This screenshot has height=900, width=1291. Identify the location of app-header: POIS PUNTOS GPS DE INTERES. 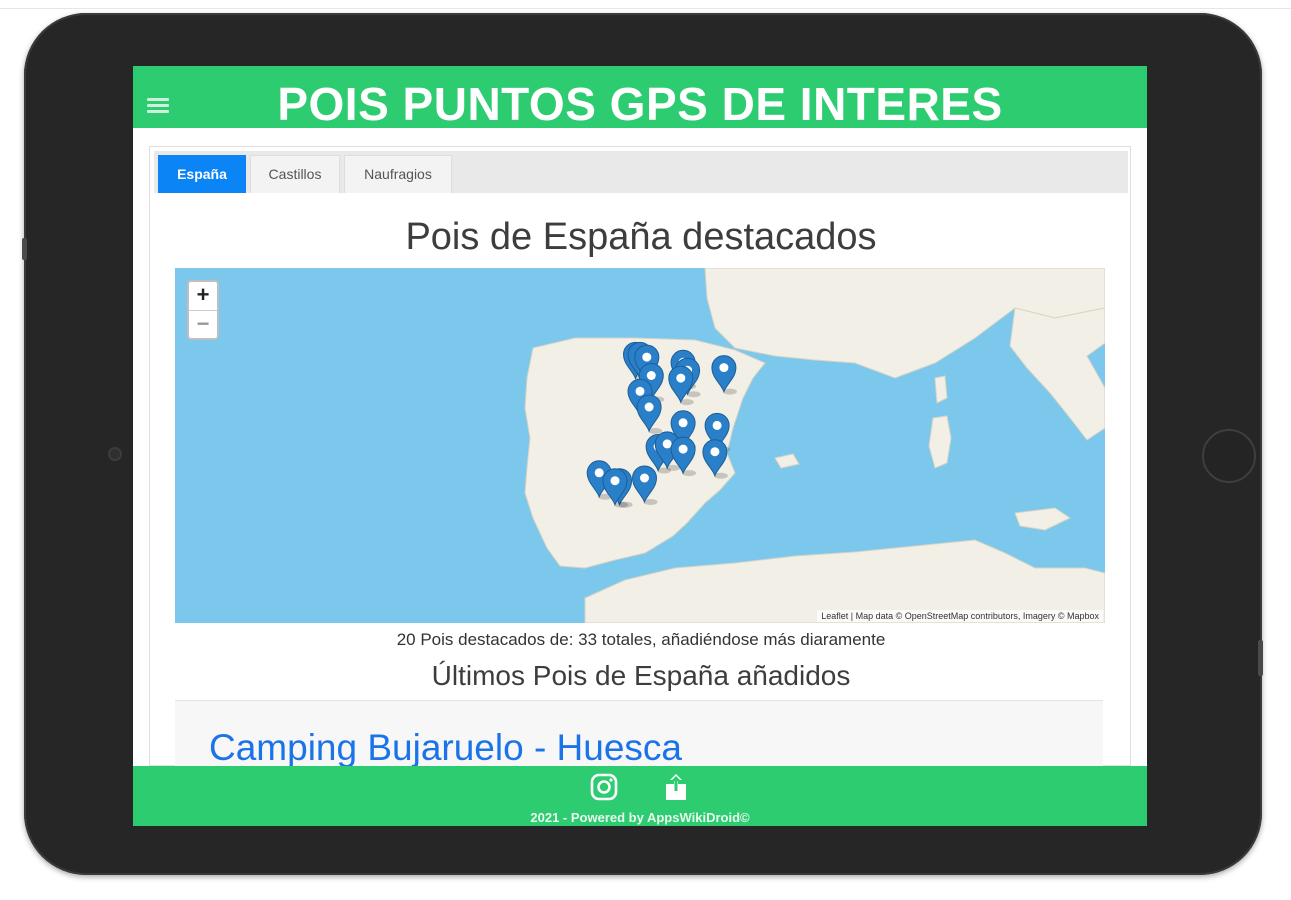
(640, 98).